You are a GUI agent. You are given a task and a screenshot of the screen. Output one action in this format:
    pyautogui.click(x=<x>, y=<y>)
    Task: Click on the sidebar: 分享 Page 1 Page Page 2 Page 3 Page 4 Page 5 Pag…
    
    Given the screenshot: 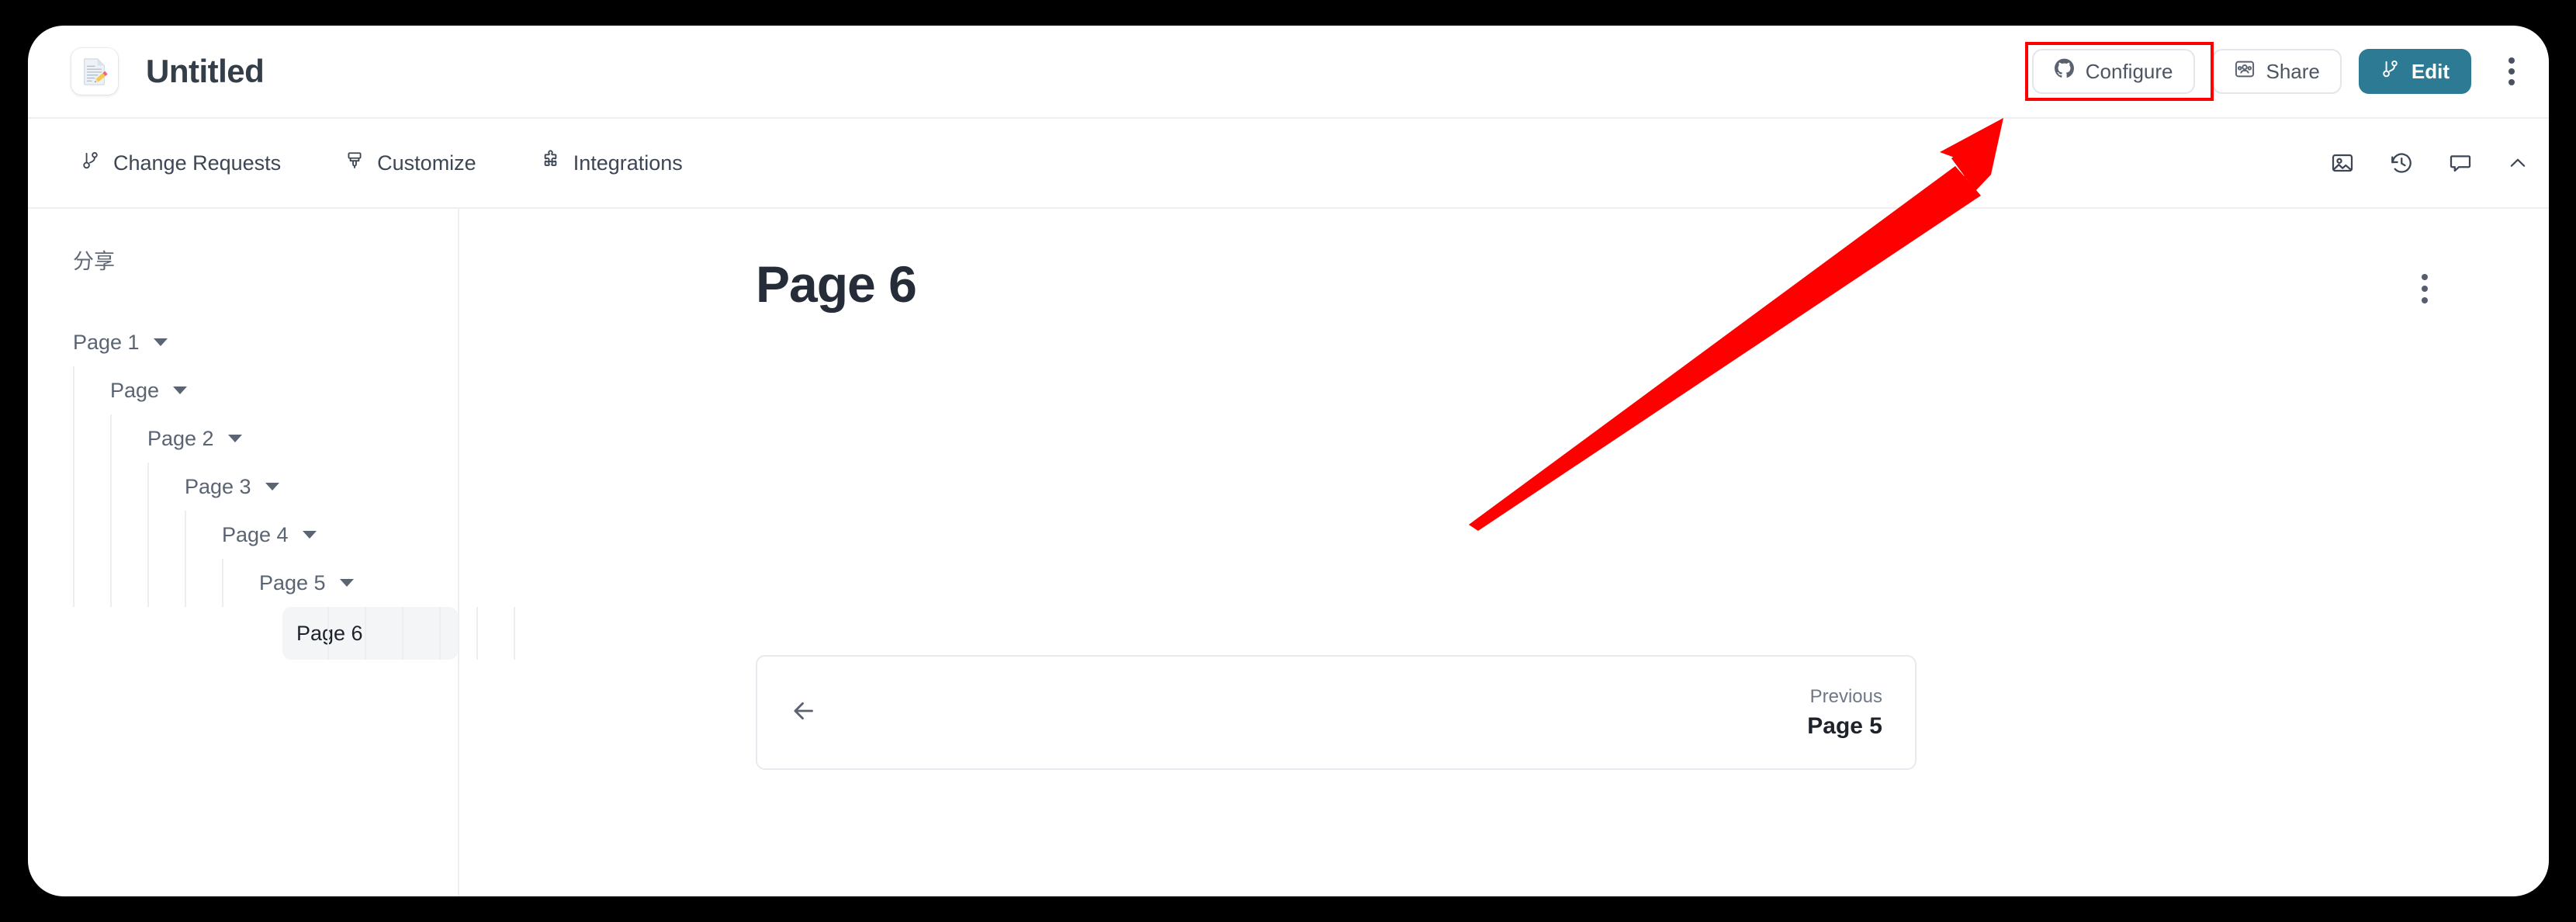 What is the action you would take?
    pyautogui.click(x=271, y=552)
    